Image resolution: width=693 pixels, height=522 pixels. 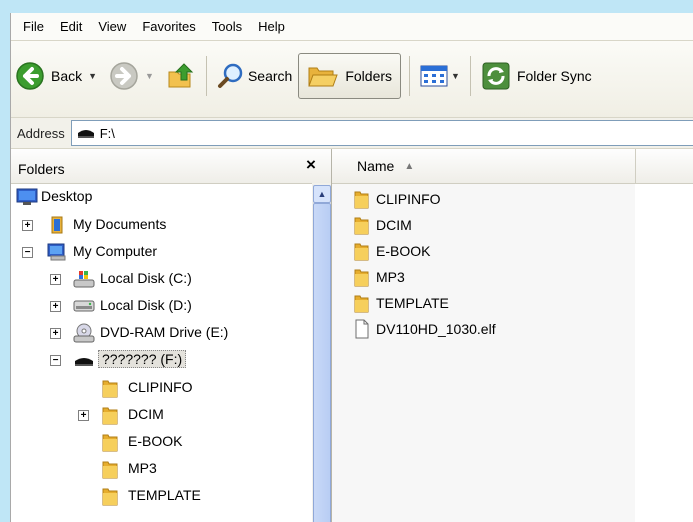 What do you see at coordinates (56, 252) in the screenshot?
I see `my-computer-icon` at bounding box center [56, 252].